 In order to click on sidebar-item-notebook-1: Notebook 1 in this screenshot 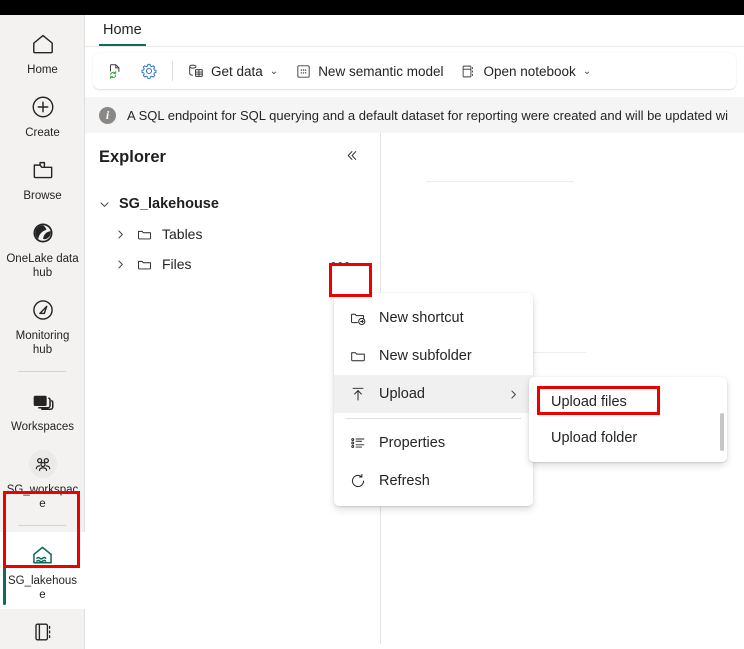, I will do `click(42, 629)`.